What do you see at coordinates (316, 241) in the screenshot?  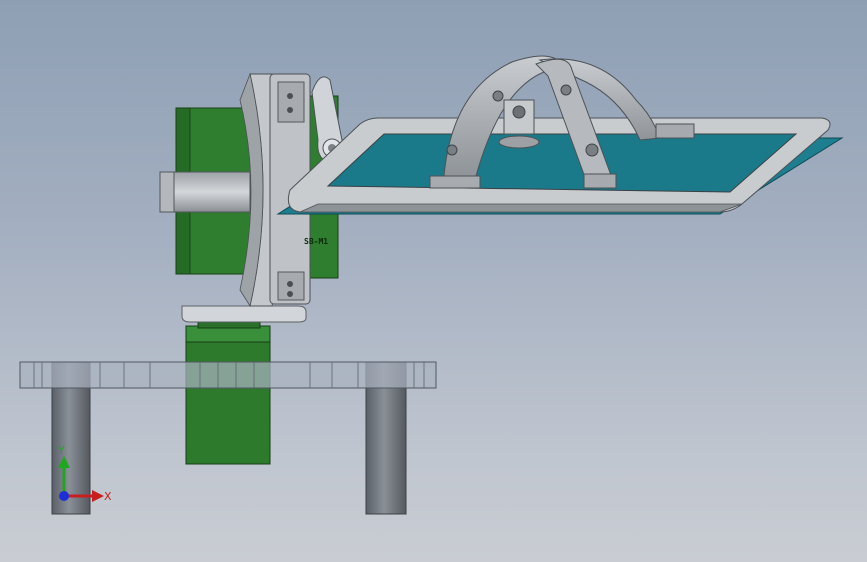 I see `servo-label-text: SB-M1` at bounding box center [316, 241].